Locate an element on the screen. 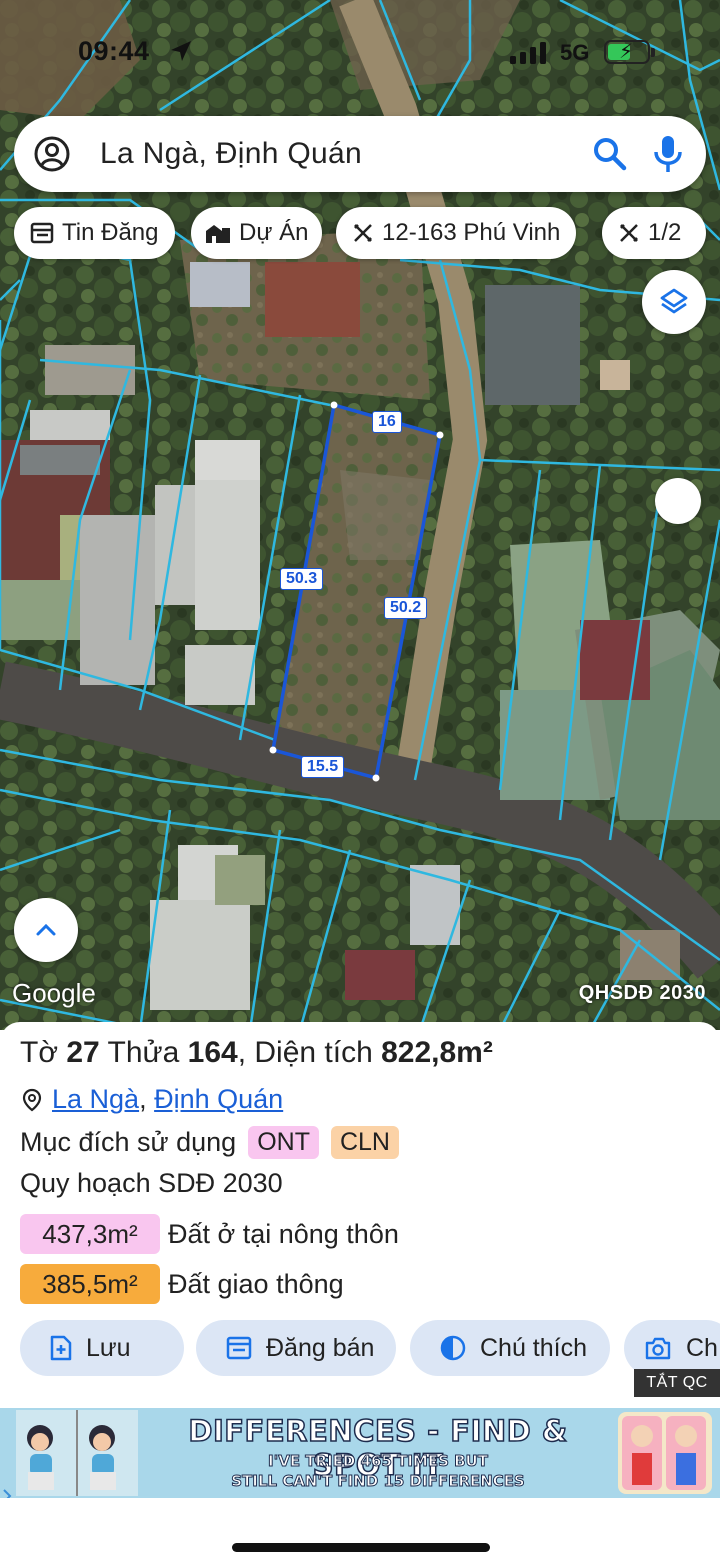  parcel-area: 822,8m² is located at coordinates (437, 1052).